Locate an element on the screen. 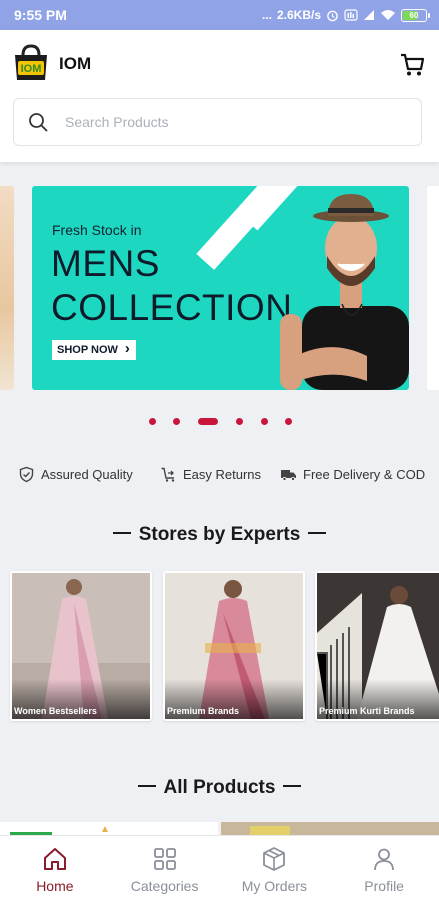 This screenshot has height=900, width=439. wifi-icon is located at coordinates (388, 15).